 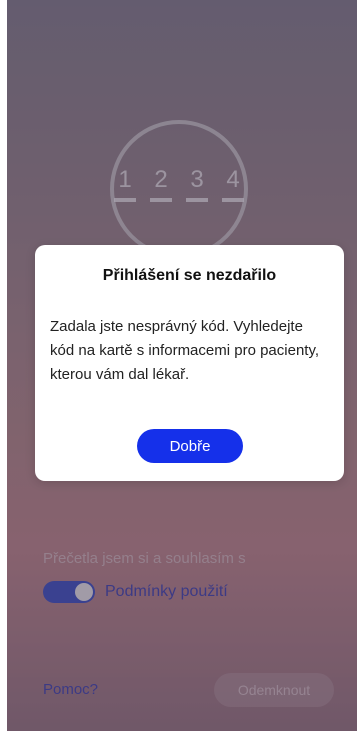 I want to click on ok-button: Dobře, so click(x=190, y=446).